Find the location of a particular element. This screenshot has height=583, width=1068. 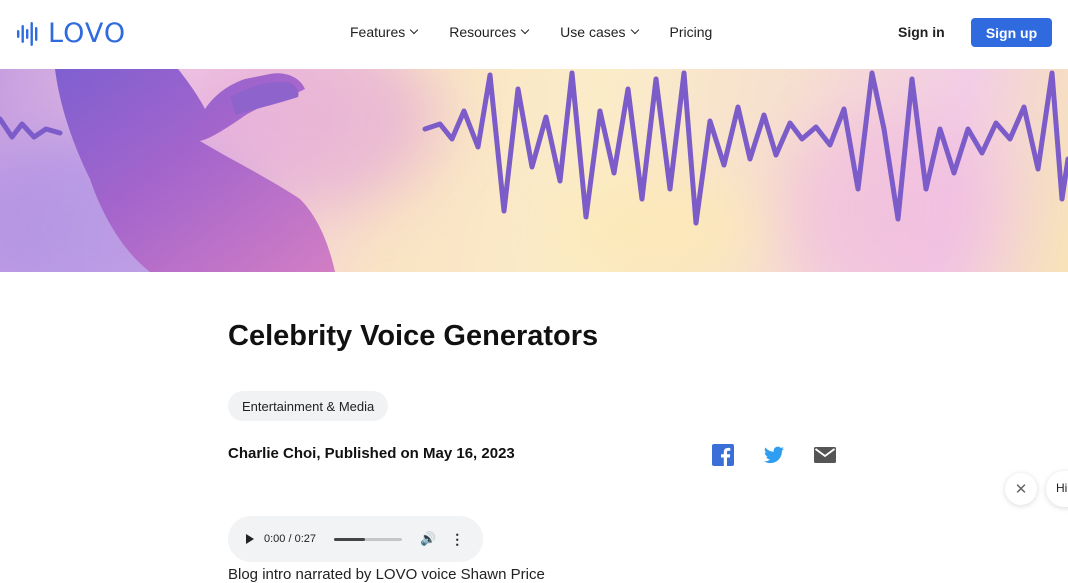

twitter-icon is located at coordinates (774, 455).